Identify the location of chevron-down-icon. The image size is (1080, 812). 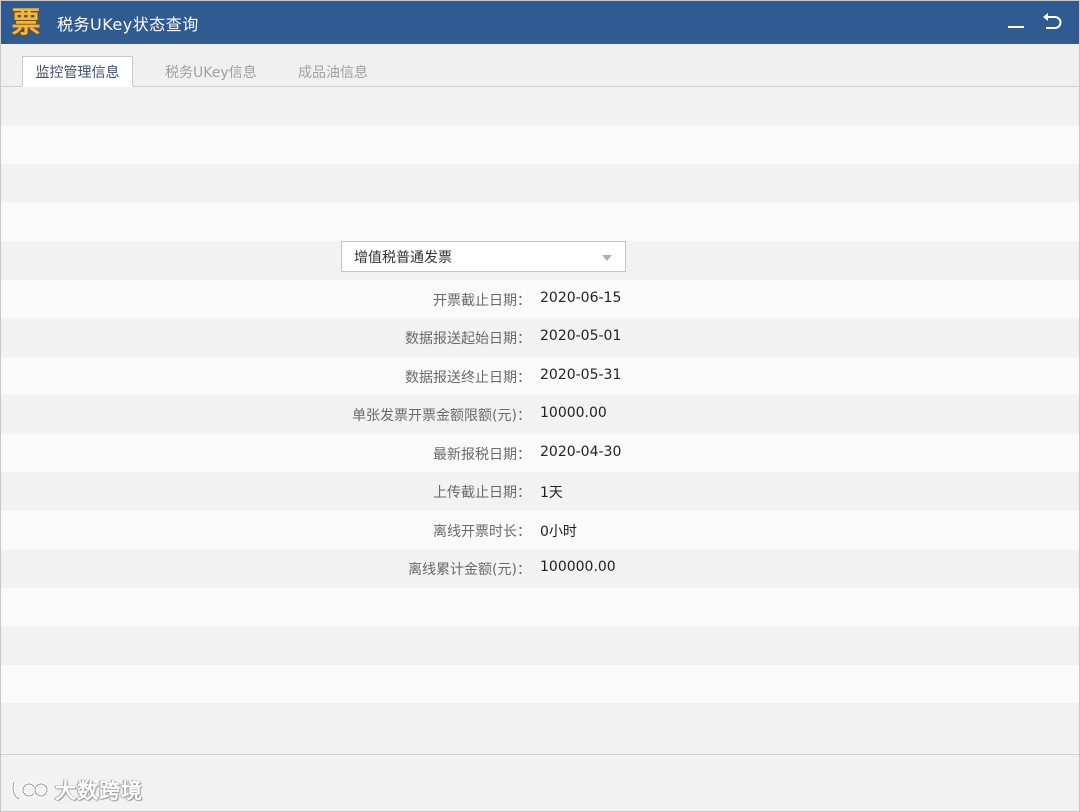
(607, 258).